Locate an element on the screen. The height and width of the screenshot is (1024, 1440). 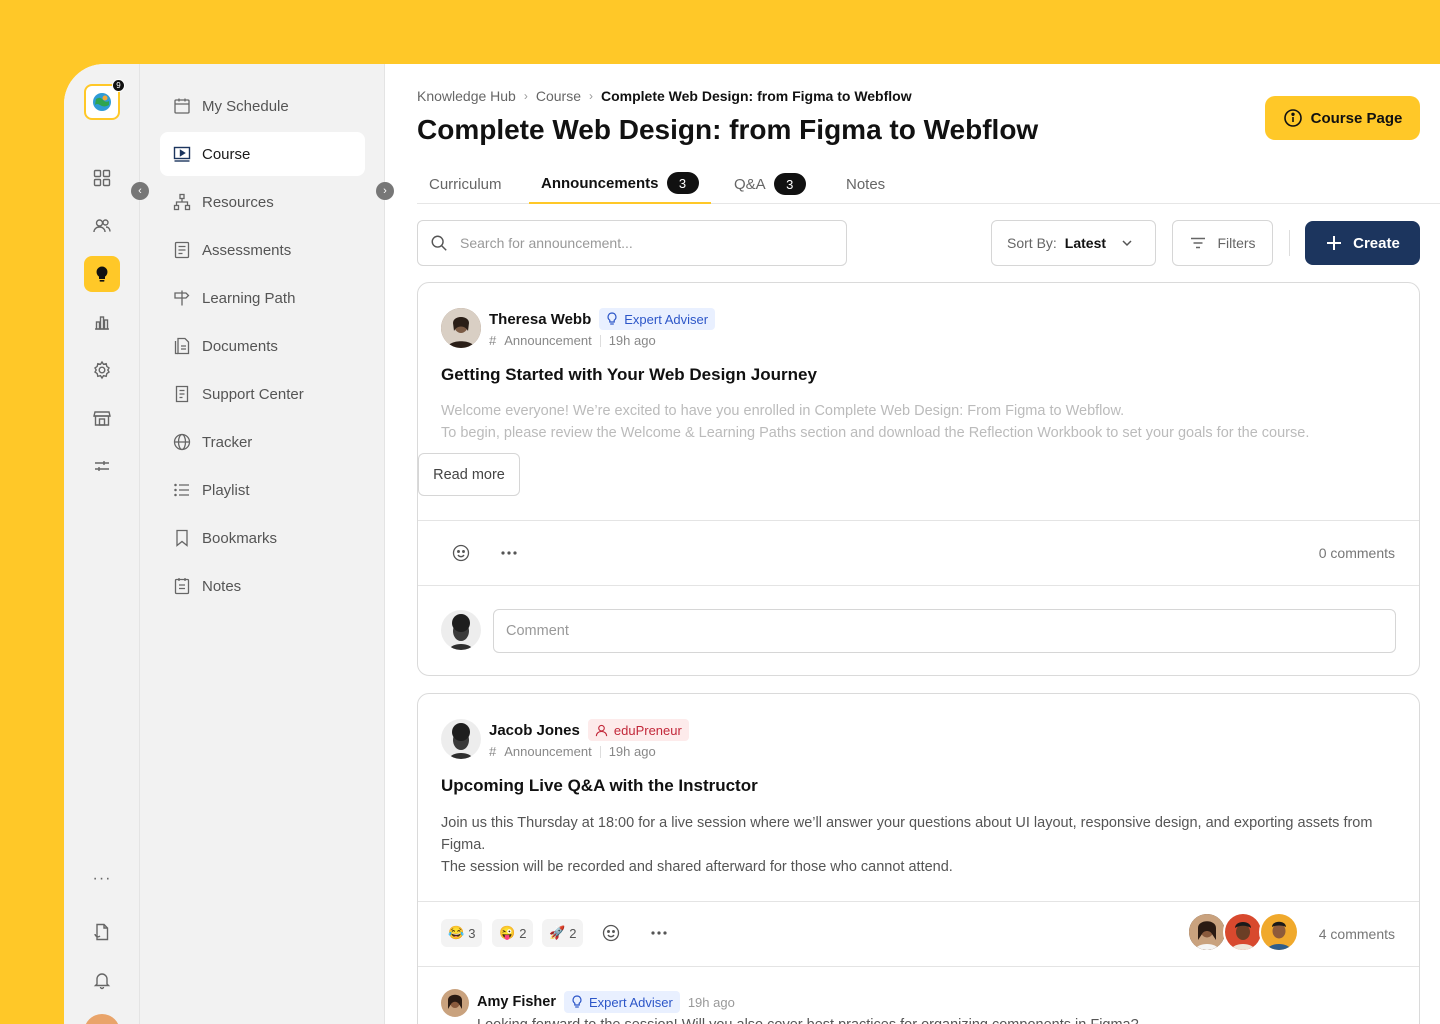
bar-chart-icon is located at coordinates (102, 323).